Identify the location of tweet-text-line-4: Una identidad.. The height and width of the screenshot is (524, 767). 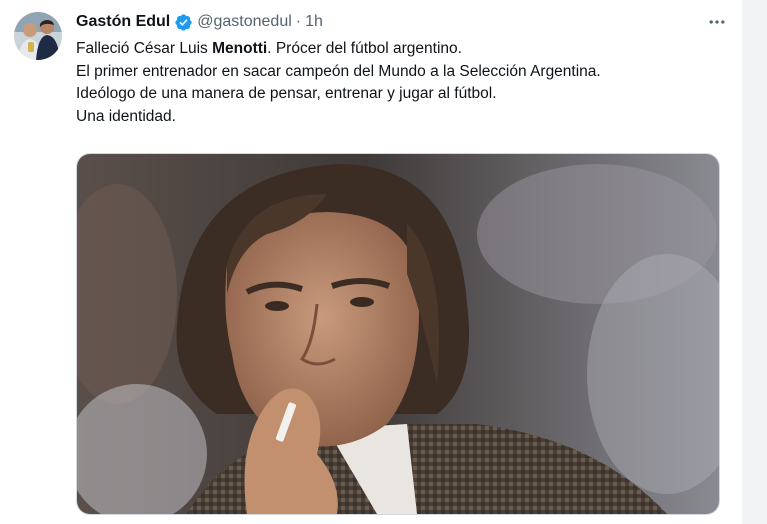
(126, 116).